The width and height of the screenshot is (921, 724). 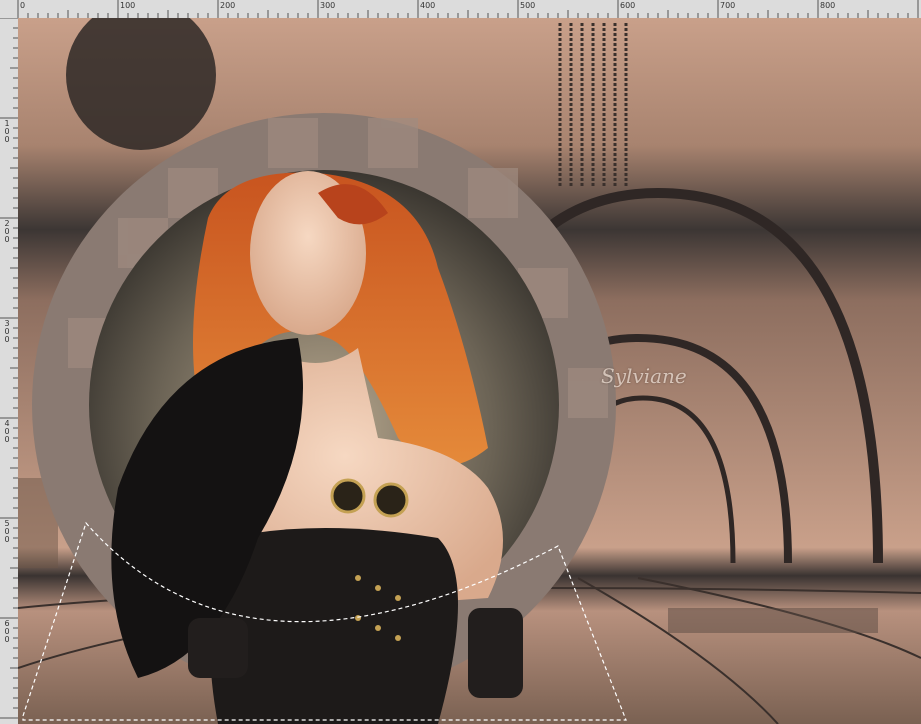 I want to click on ruler-vertical: 100 200 300 400 500 600, so click(x=9, y=371).